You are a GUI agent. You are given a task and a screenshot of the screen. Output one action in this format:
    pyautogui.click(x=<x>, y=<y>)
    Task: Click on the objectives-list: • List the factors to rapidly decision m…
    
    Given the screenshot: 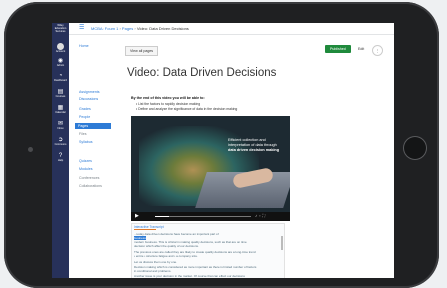 What is the action you would take?
    pyautogui.click(x=186, y=107)
    